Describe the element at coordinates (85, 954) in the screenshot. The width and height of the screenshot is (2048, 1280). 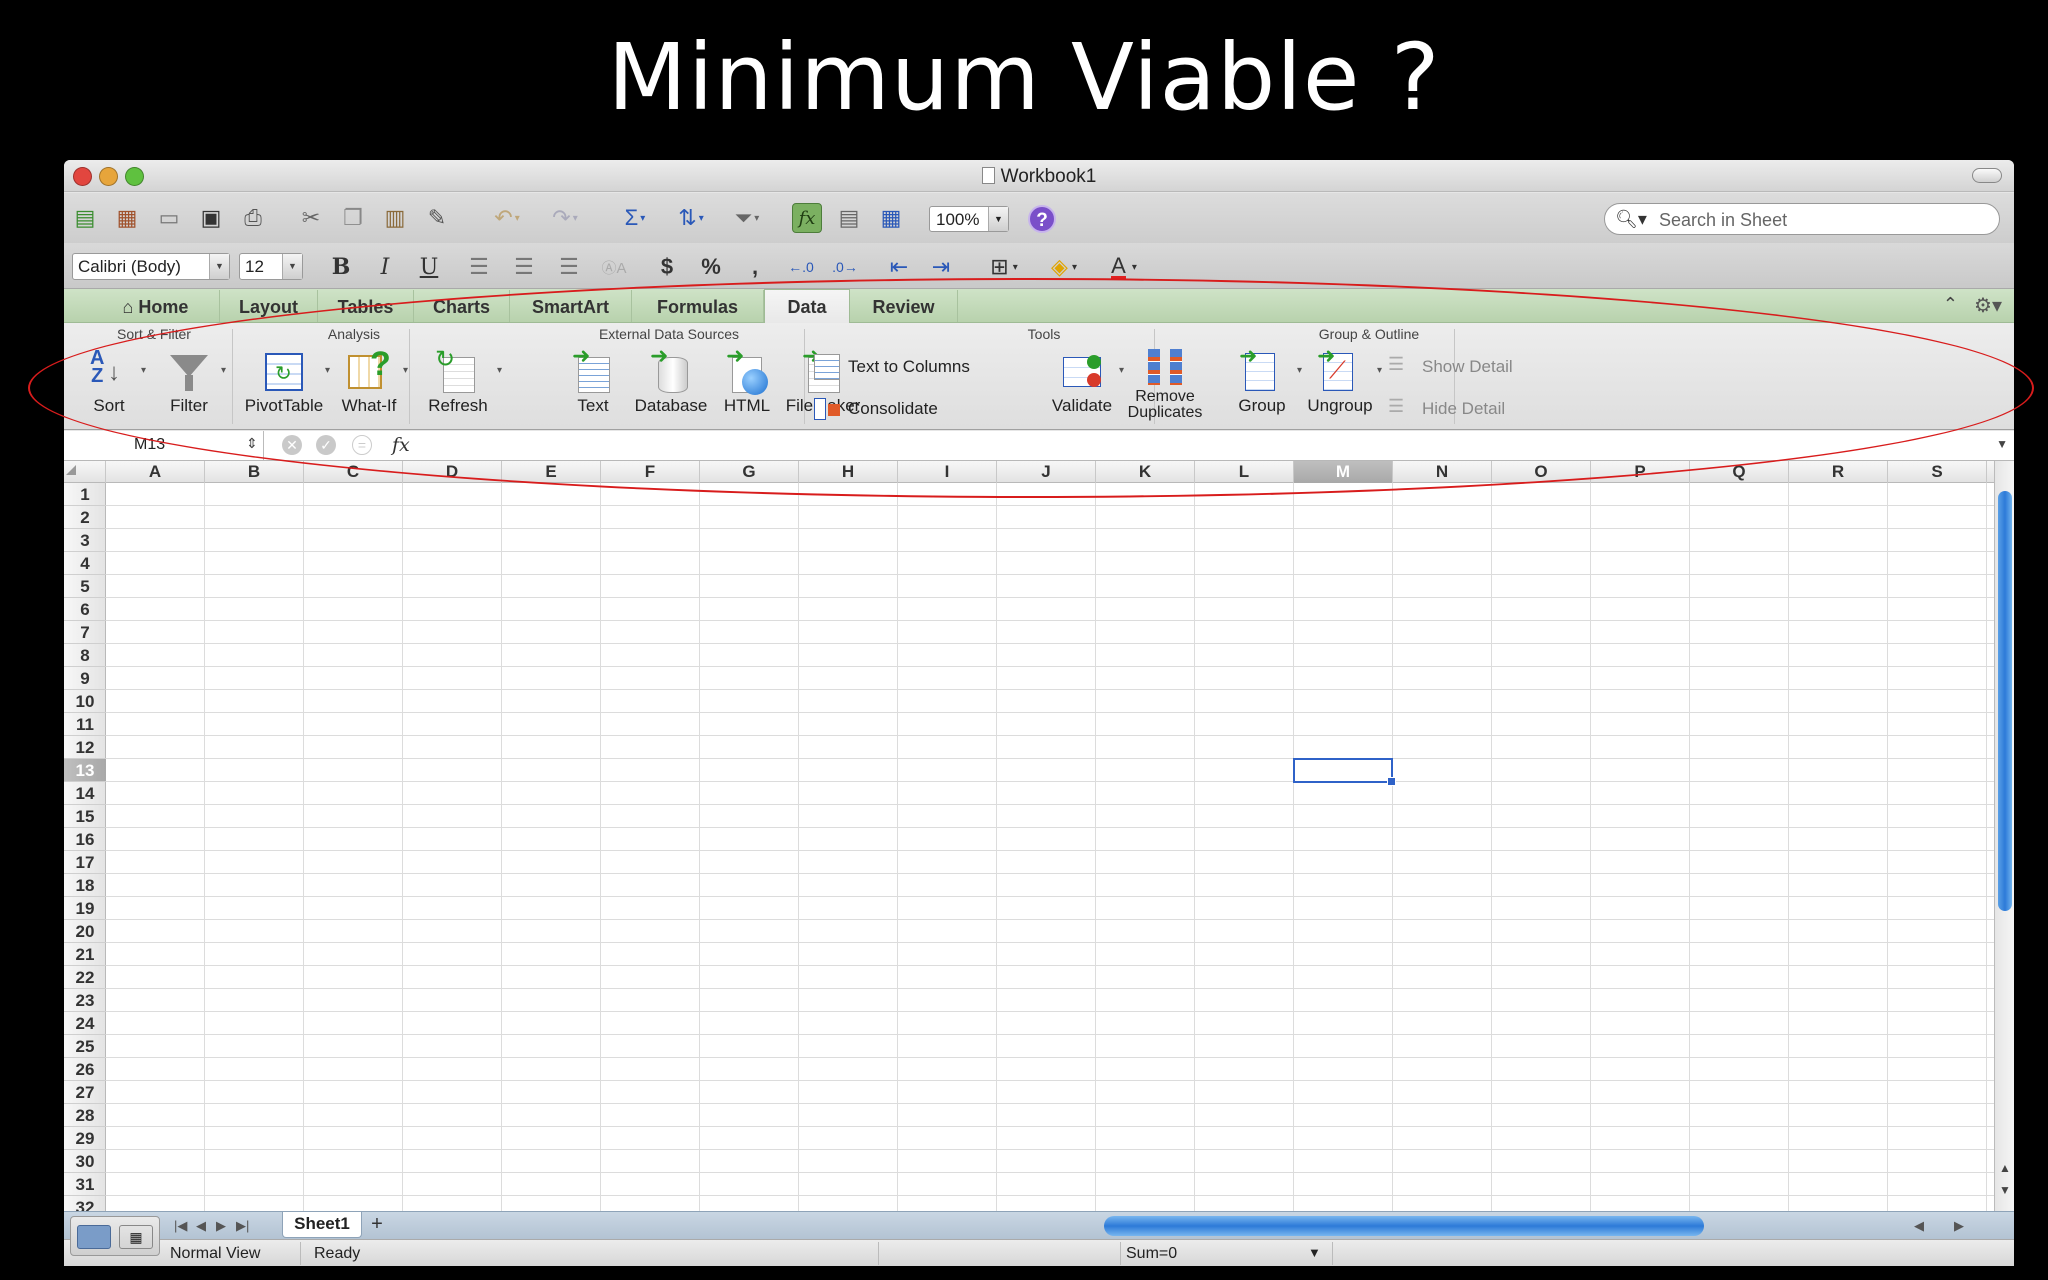
I see `row-header-21: 21` at that location.